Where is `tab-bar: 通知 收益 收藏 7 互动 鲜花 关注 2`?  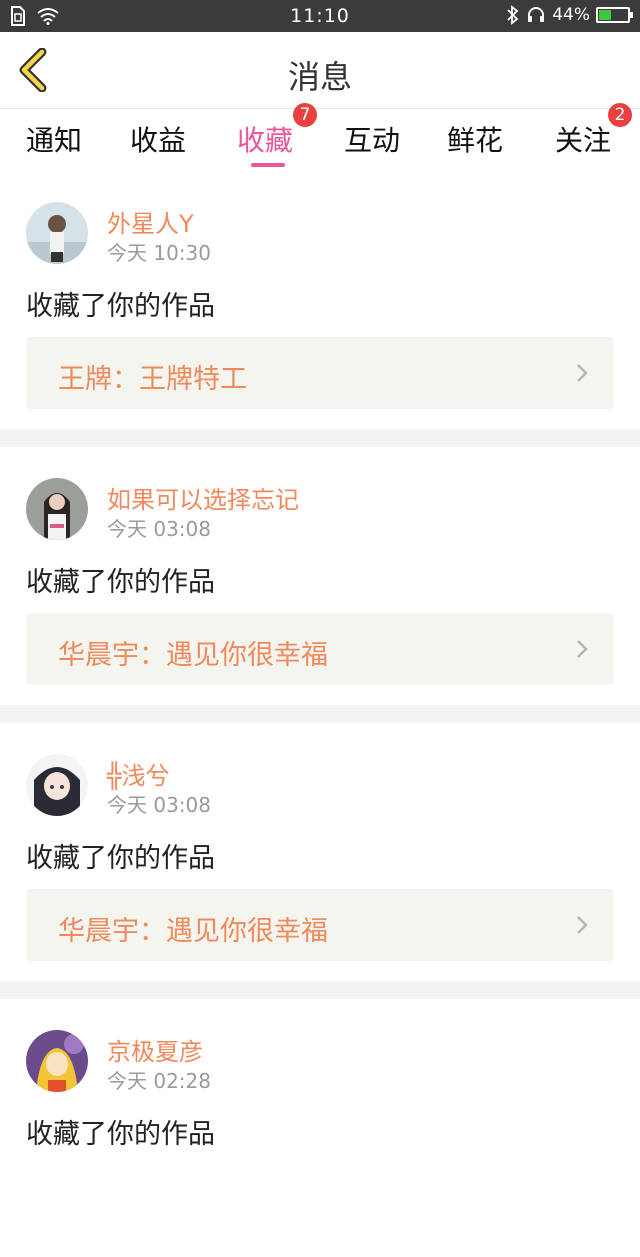 tab-bar: 通知 收益 收藏 7 互动 鲜花 关注 2 is located at coordinates (320, 137).